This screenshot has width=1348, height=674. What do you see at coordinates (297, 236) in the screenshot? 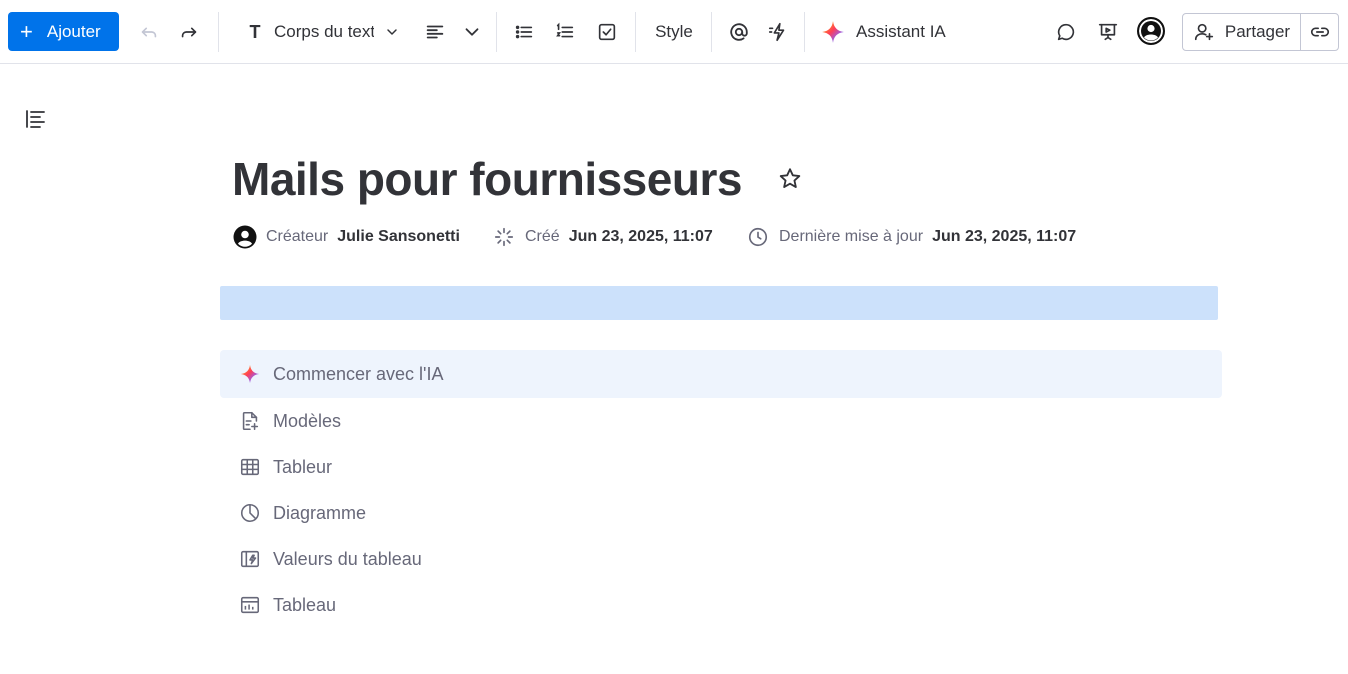
I see `creator-label: Créateur` at bounding box center [297, 236].